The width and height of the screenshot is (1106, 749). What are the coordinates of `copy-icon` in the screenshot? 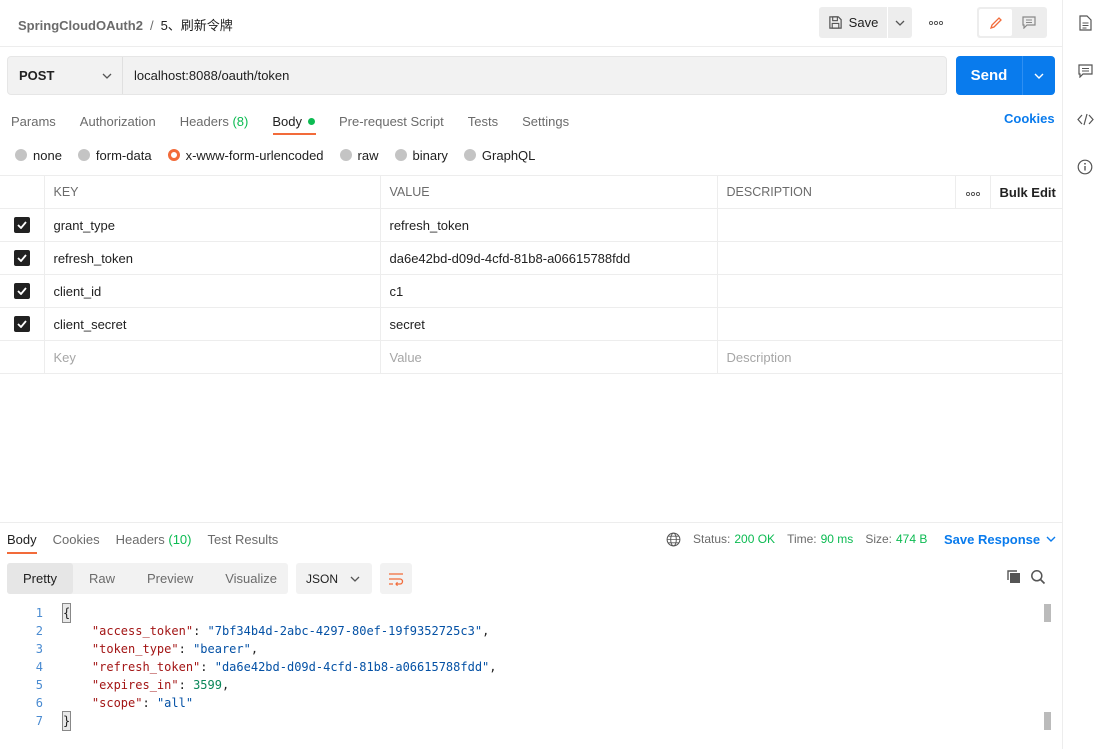 It's located at (1015, 578).